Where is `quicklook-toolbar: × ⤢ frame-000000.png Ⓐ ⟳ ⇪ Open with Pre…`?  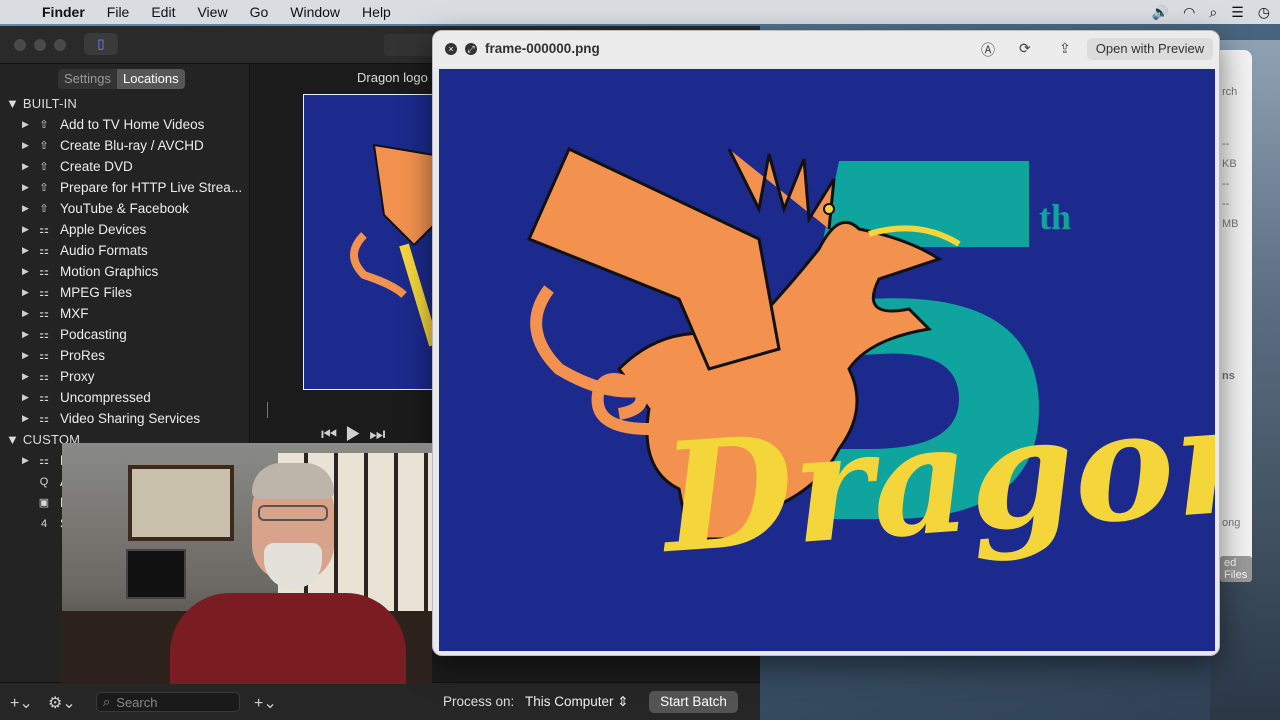
quicklook-toolbar: × ⤢ frame-000000.png Ⓐ ⟳ ⇪ Open with Pre… is located at coordinates (826, 49).